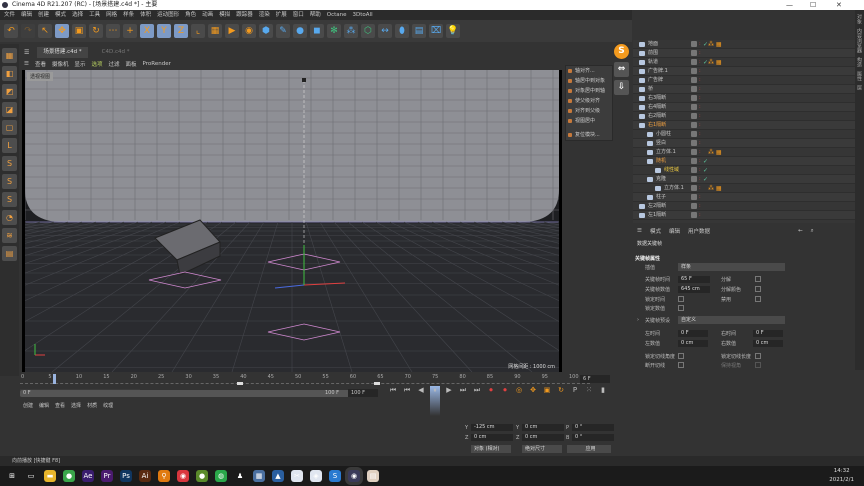 This screenshot has height=486, width=864. What do you see at coordinates (407, 392) in the screenshot?
I see `transport-button-1: ⏮` at bounding box center [407, 392].